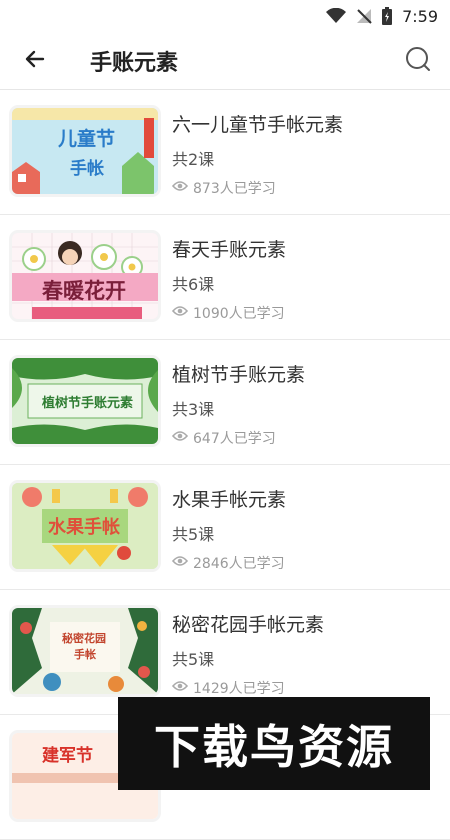 The height and width of the screenshot is (840, 450). Describe the element at coordinates (336, 16) in the screenshot. I see `wifi-icon` at that location.